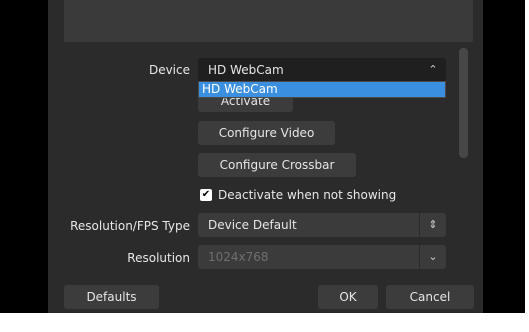 This screenshot has width=529, height=332. Describe the element at coordinates (307, 195) in the screenshot. I see `deactivate-label: Deactivate when not showing` at that location.